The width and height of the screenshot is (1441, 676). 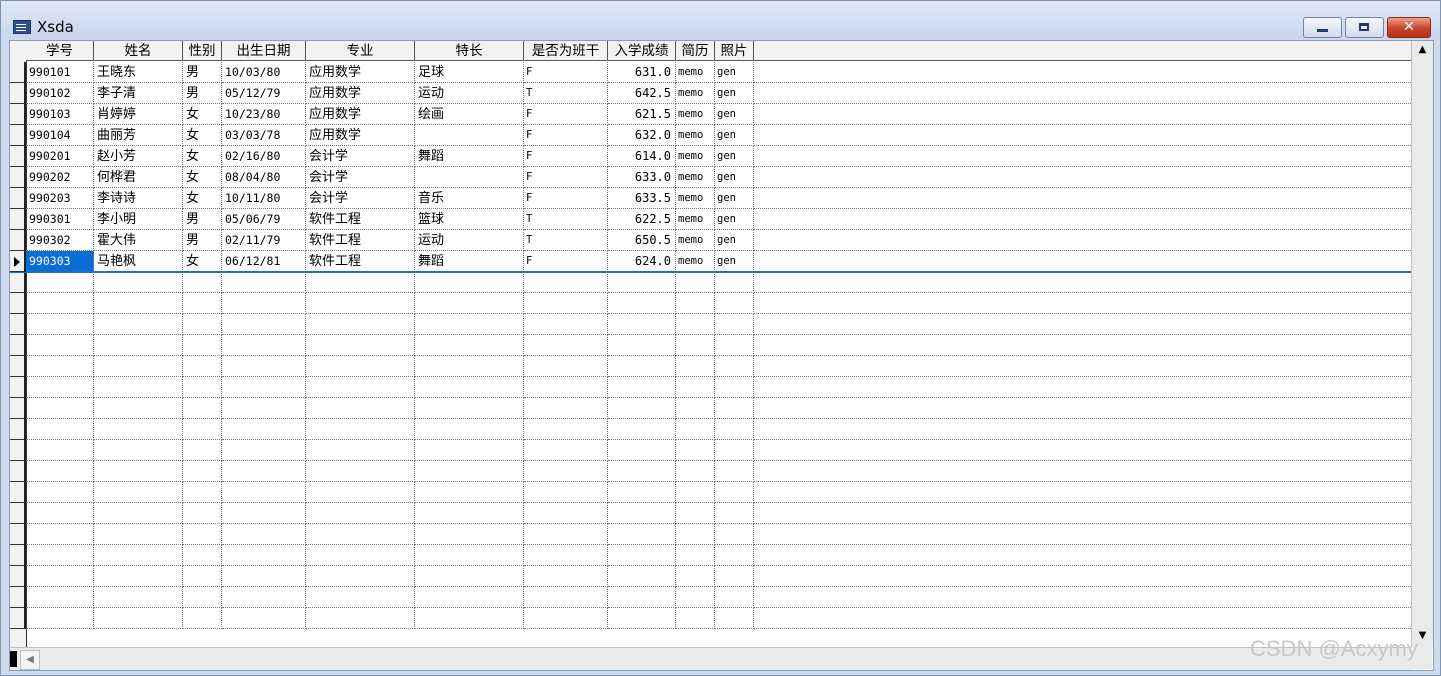 I want to click on cell-skill: 舞蹈, so click(x=469, y=261).